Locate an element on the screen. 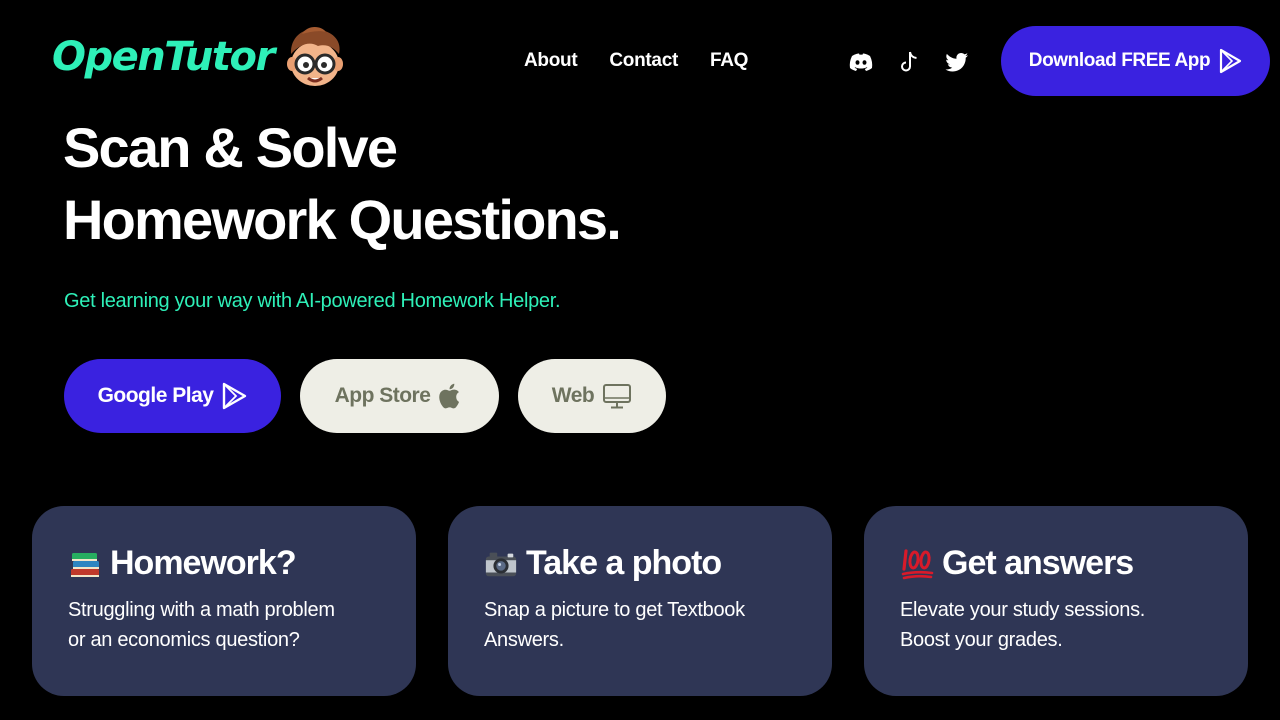  camera-icon is located at coordinates (501, 564).